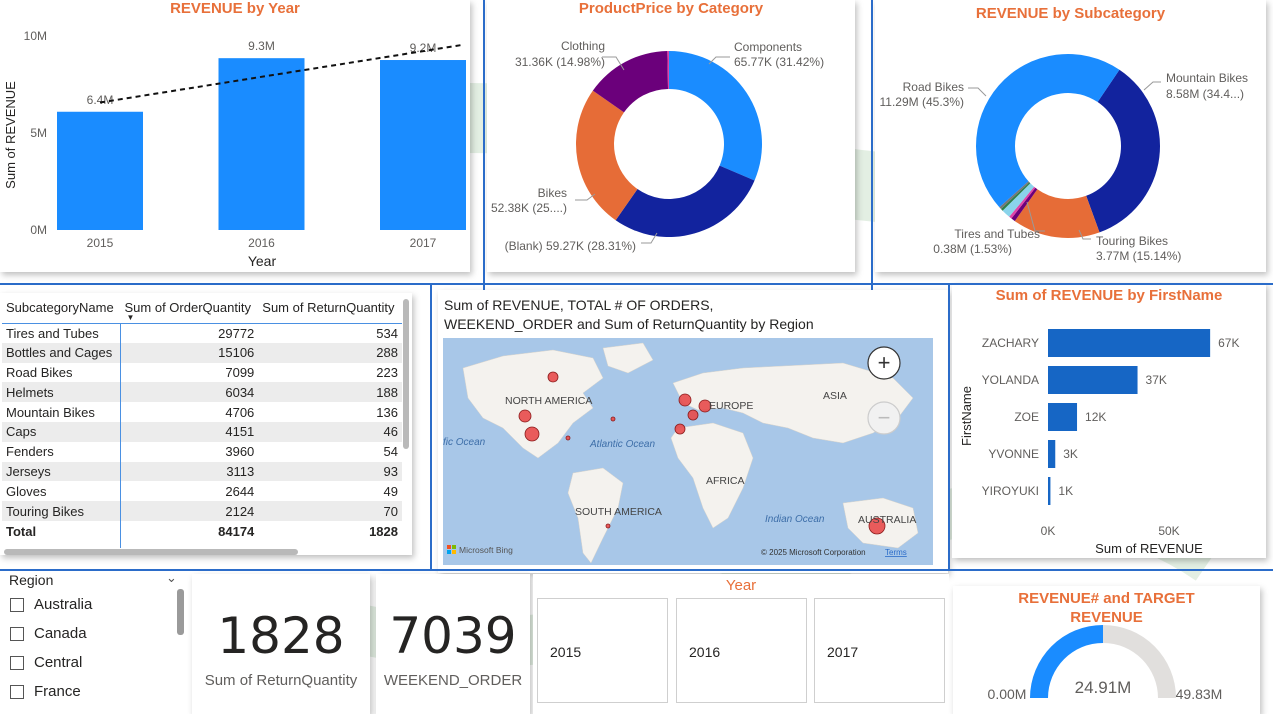  What do you see at coordinates (741, 585) in the screenshot?
I see `slicer-title: Year` at bounding box center [741, 585].